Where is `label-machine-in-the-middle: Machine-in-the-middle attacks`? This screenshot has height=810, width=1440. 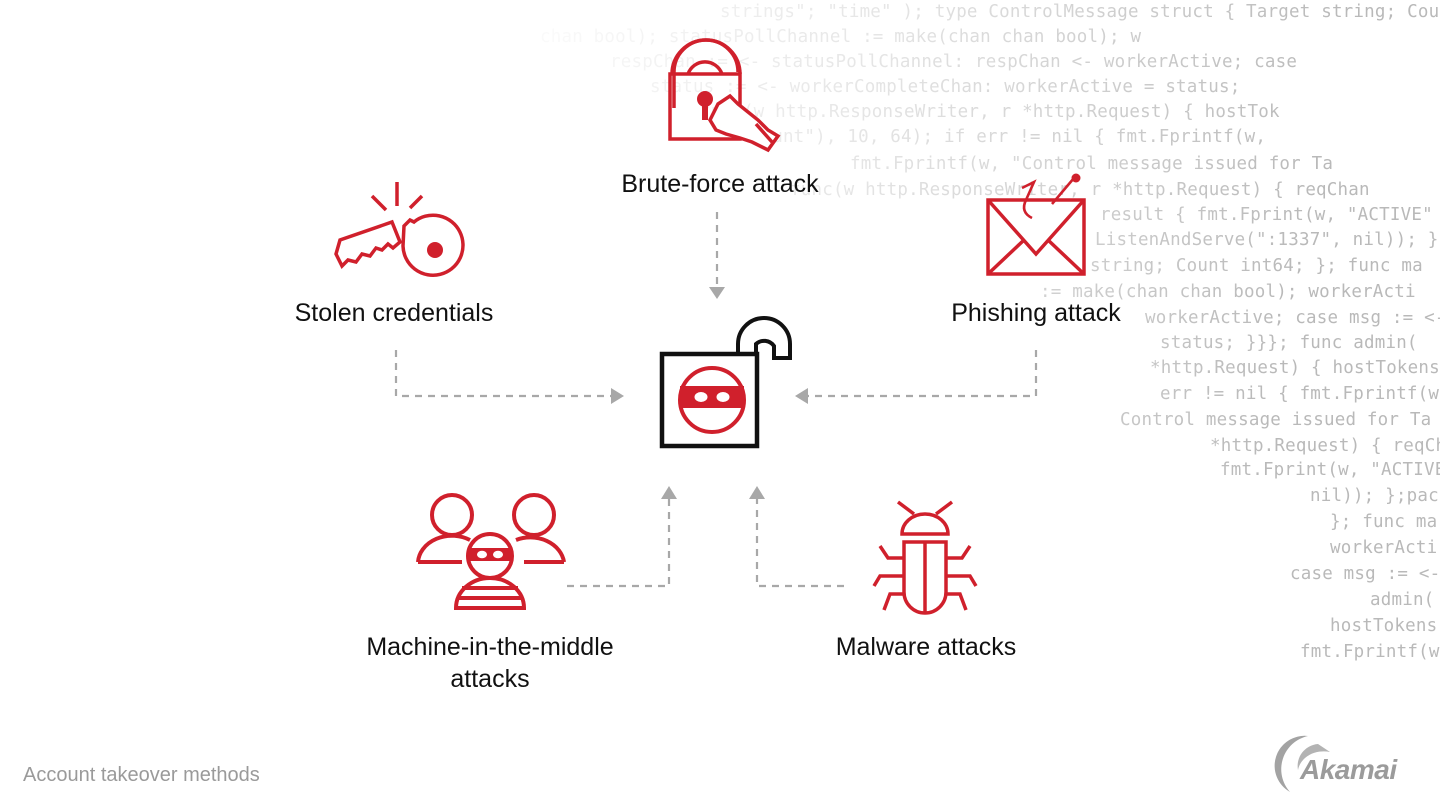
label-machine-in-the-middle: Machine-in-the-middle attacks is located at coordinates (490, 663).